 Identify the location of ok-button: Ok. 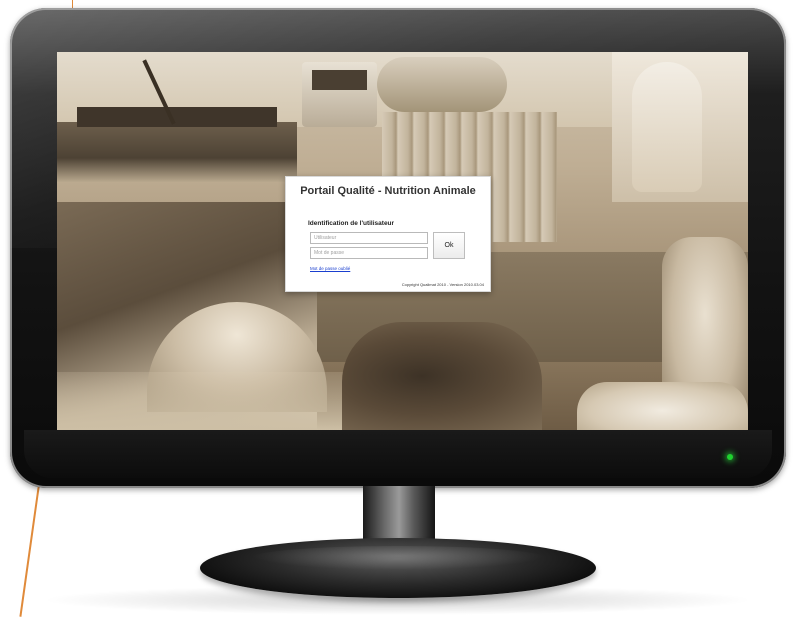
(449, 245).